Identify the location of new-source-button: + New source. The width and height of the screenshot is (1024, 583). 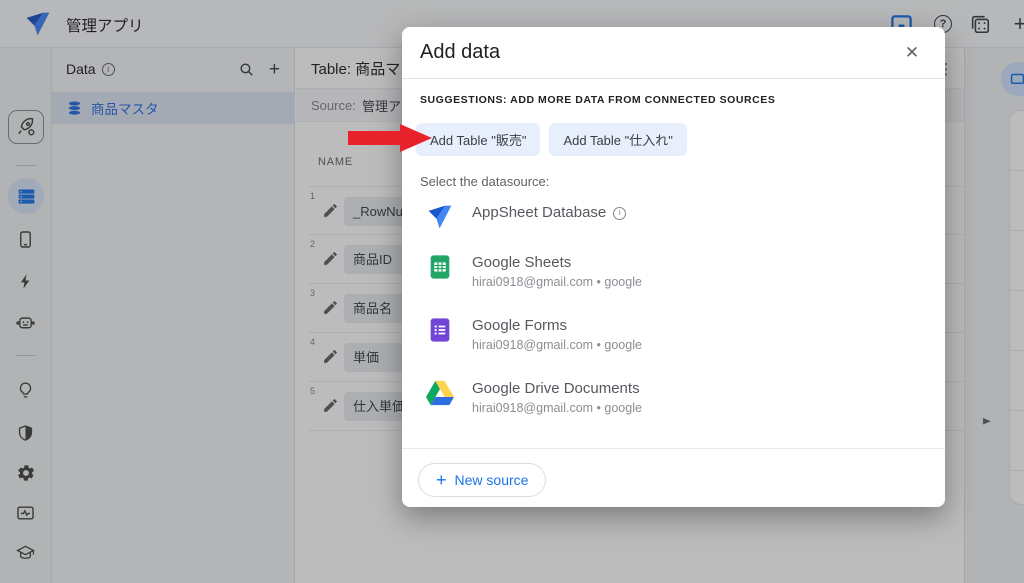
(482, 480).